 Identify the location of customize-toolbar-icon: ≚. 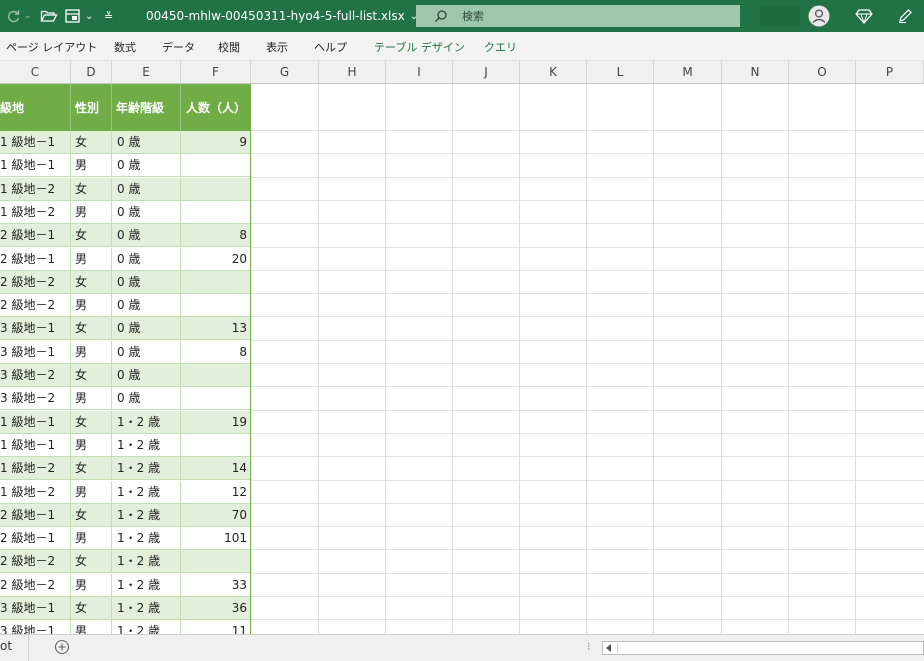
(108, 16).